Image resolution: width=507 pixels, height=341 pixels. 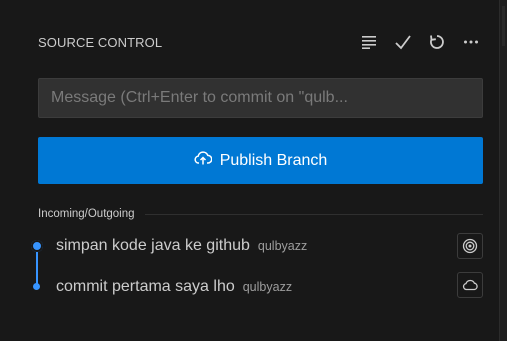 I want to click on section-title: Incoming/Outgoing, so click(x=86, y=214).